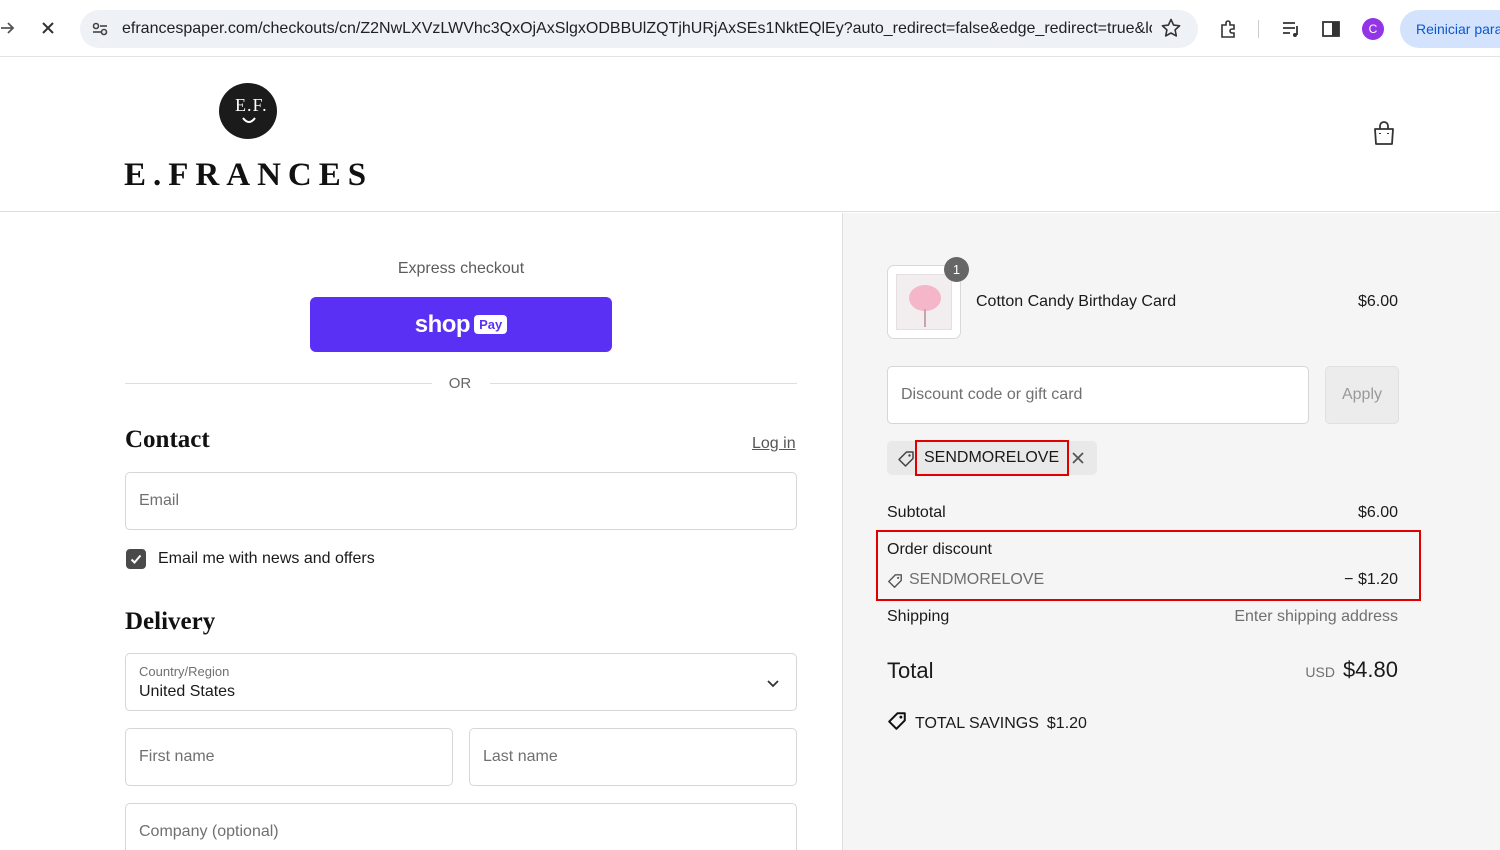 This screenshot has width=1500, height=850. Describe the element at coordinates (1331, 31) in the screenshot. I see `side-panel-icon` at that location.